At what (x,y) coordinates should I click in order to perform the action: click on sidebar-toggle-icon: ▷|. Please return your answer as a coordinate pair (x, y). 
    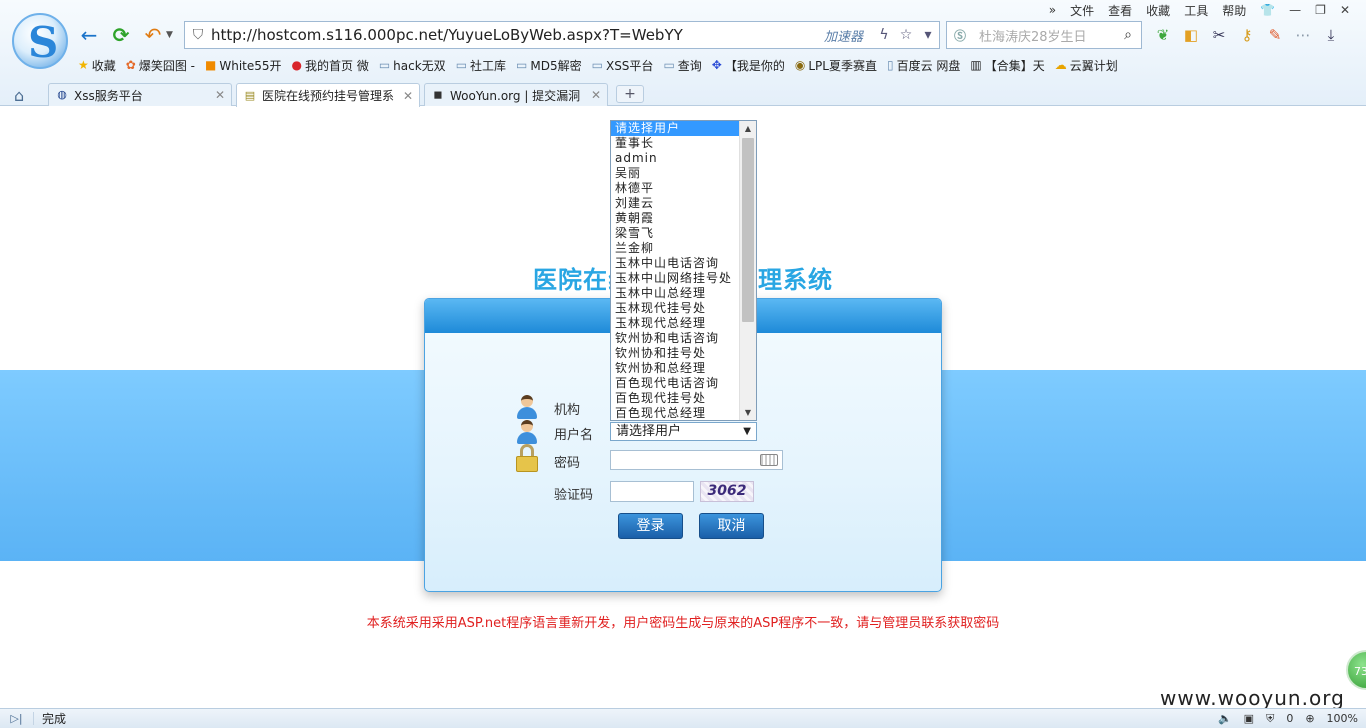
    Looking at the image, I should click on (17, 718).